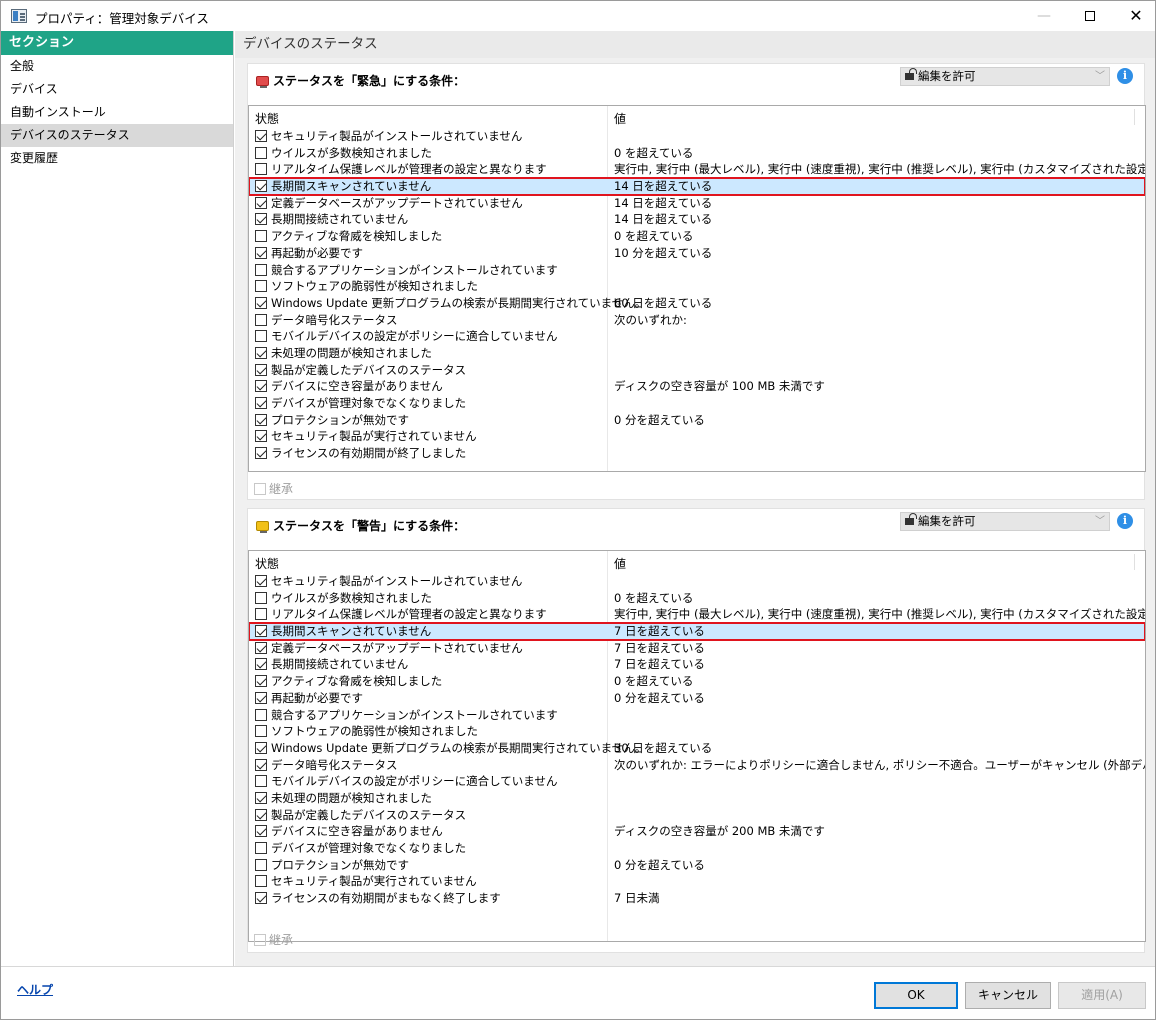 This screenshot has width=1156, height=1020. Describe the element at coordinates (1044, 16) in the screenshot. I see `minimize-button: —` at that location.